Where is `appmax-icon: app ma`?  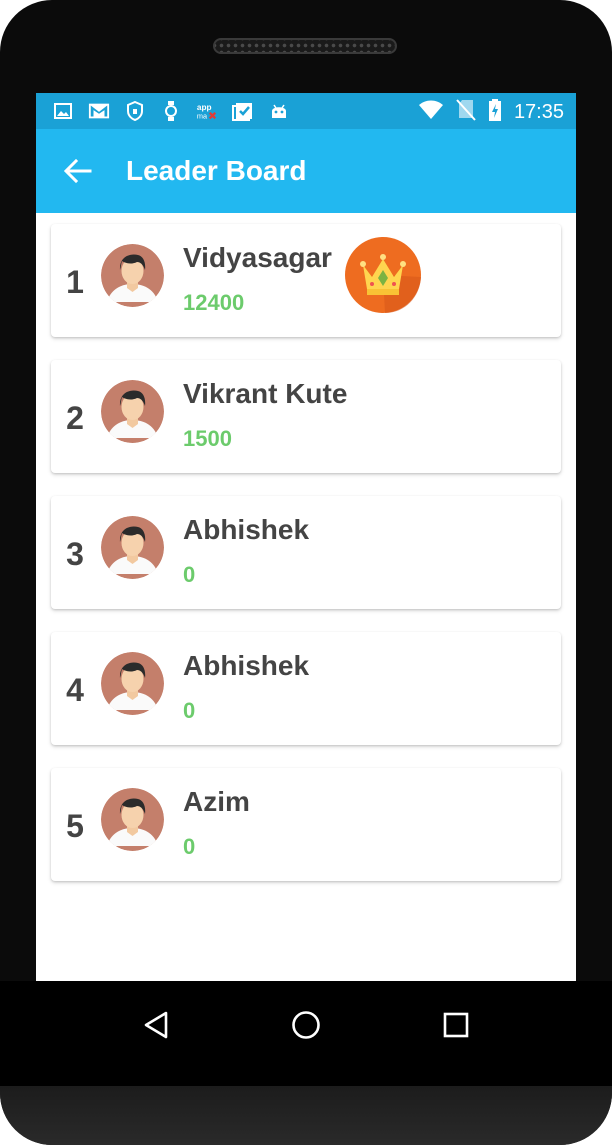
appmax-icon: app ma is located at coordinates (207, 111).